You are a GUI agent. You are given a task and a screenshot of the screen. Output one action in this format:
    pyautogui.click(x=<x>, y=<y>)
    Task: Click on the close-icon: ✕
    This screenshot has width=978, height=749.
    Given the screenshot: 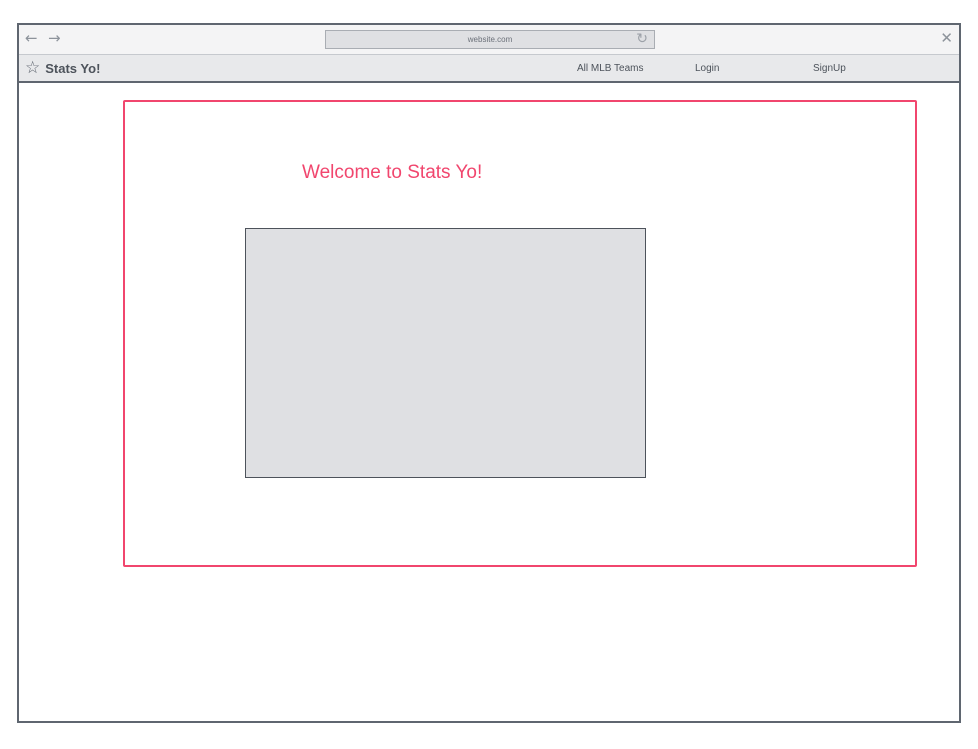 What is the action you would take?
    pyautogui.click(x=946, y=38)
    